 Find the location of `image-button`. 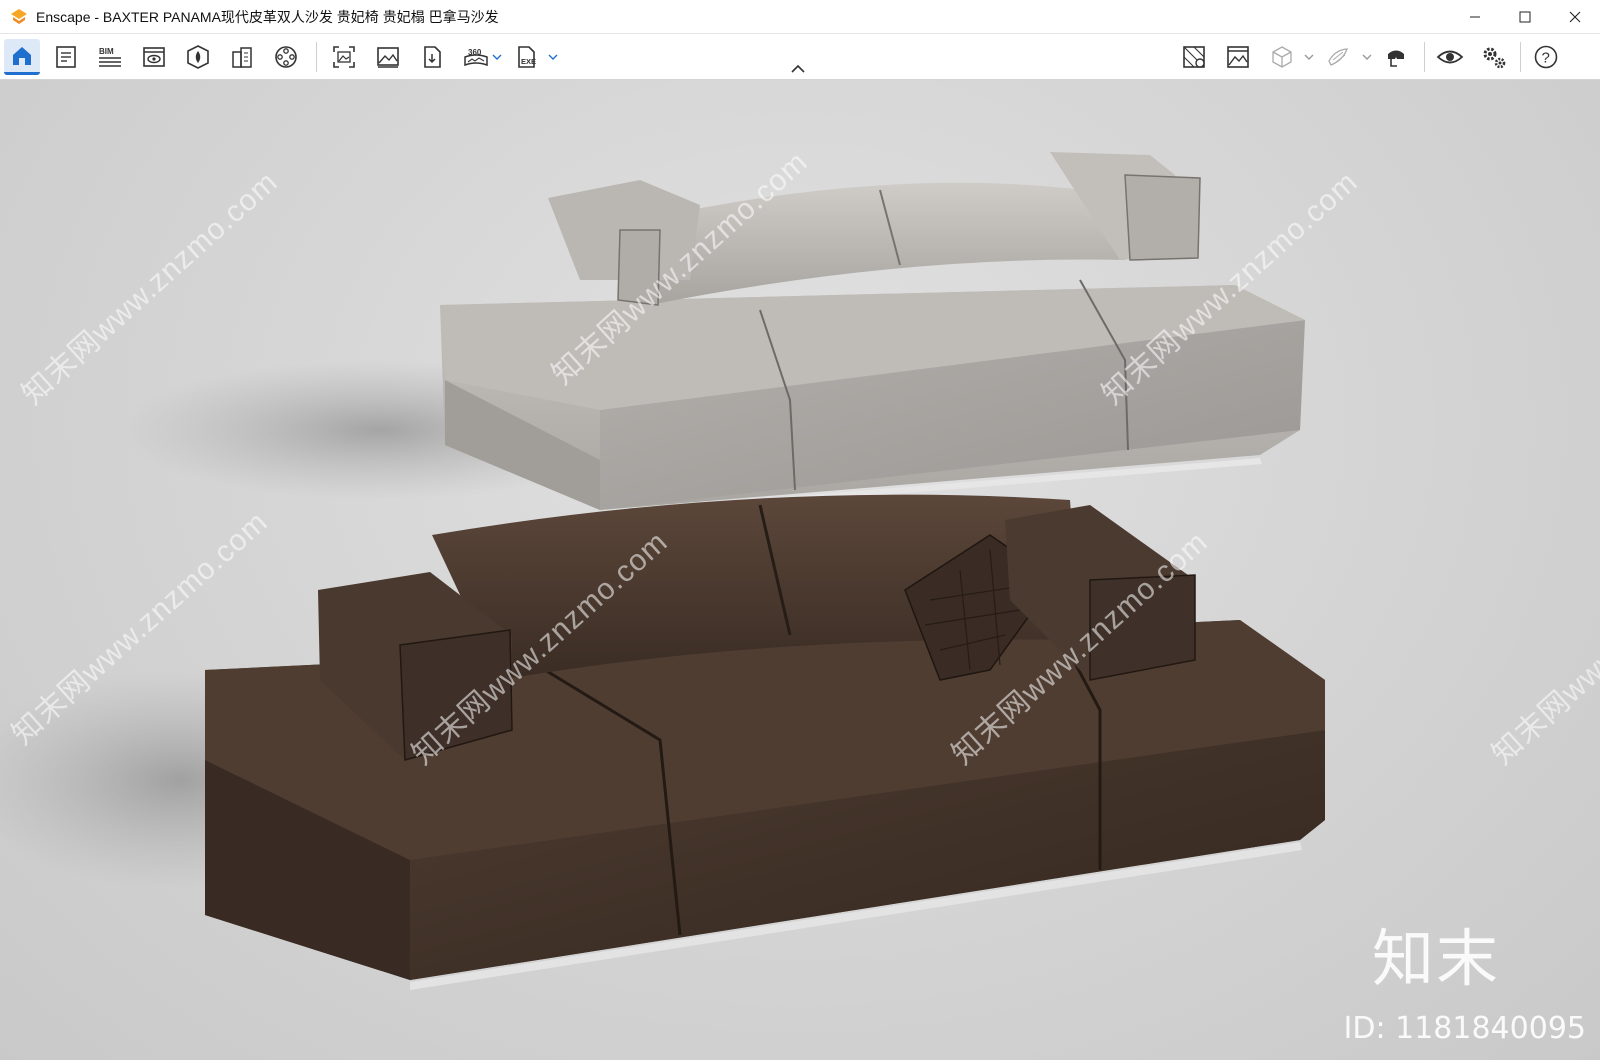

image-button is located at coordinates (388, 57).